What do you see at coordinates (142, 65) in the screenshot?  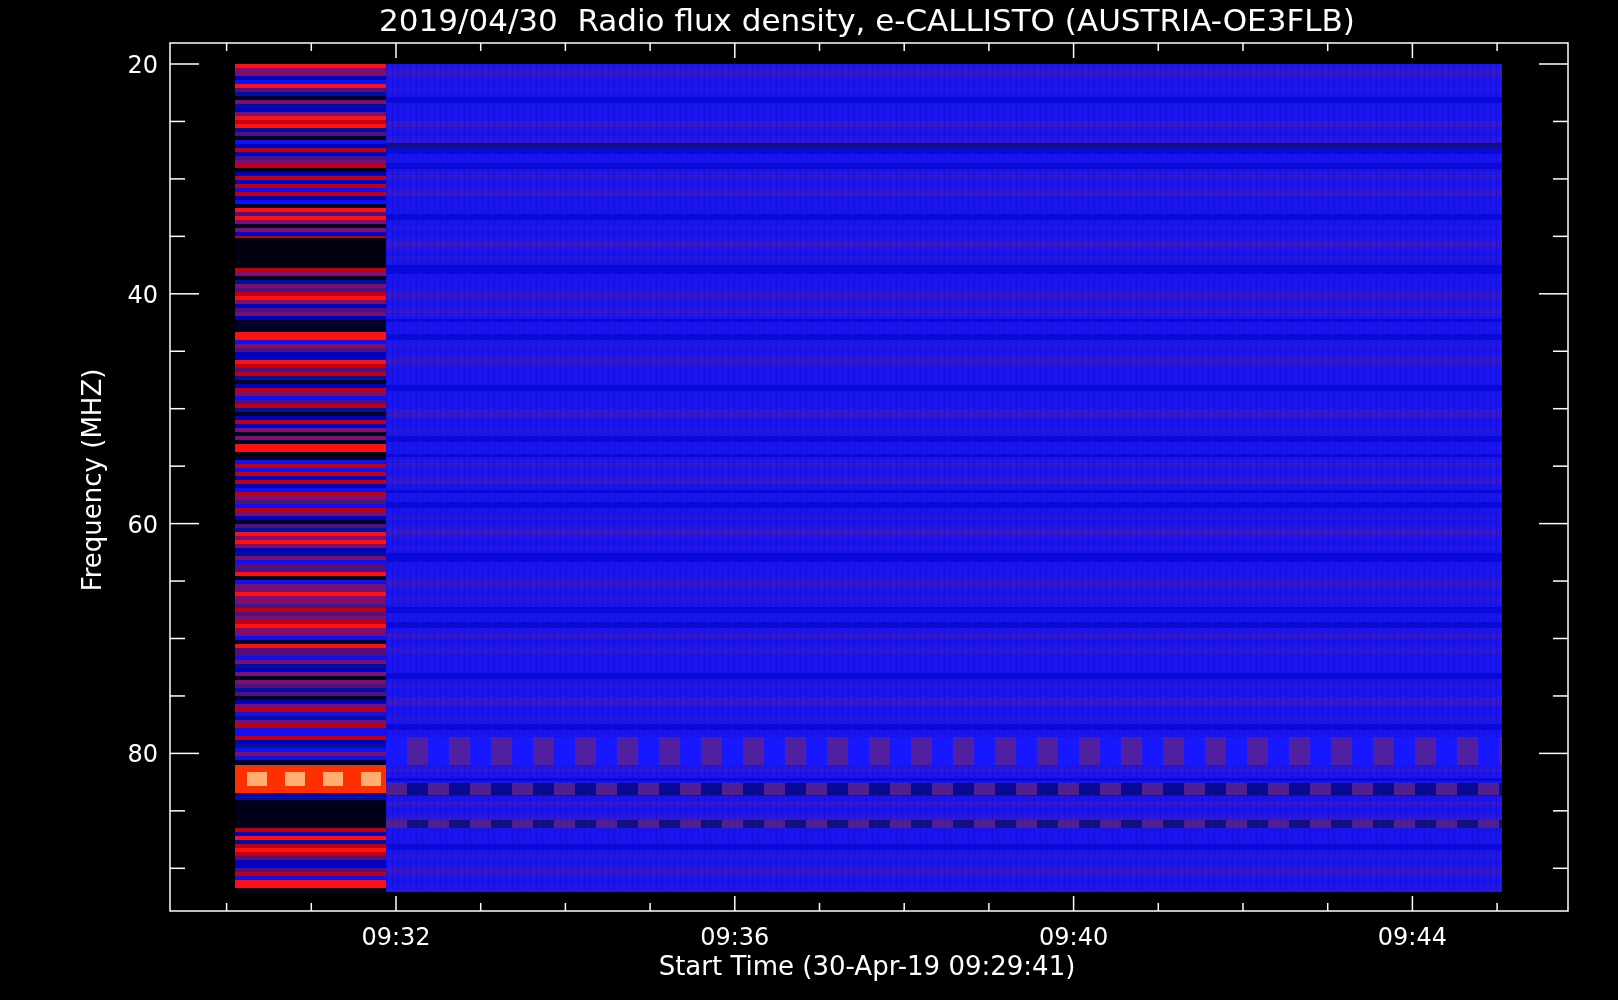 I see `y-axis-tick-label: 20` at bounding box center [142, 65].